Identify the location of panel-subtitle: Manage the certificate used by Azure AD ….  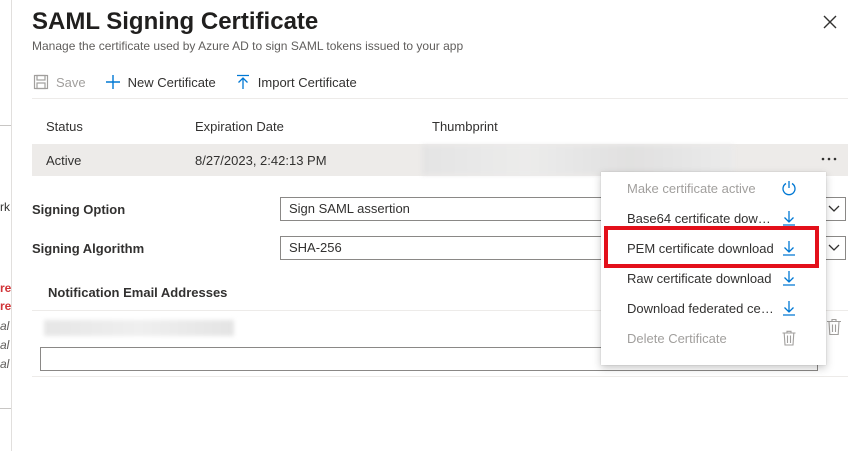
(248, 46).